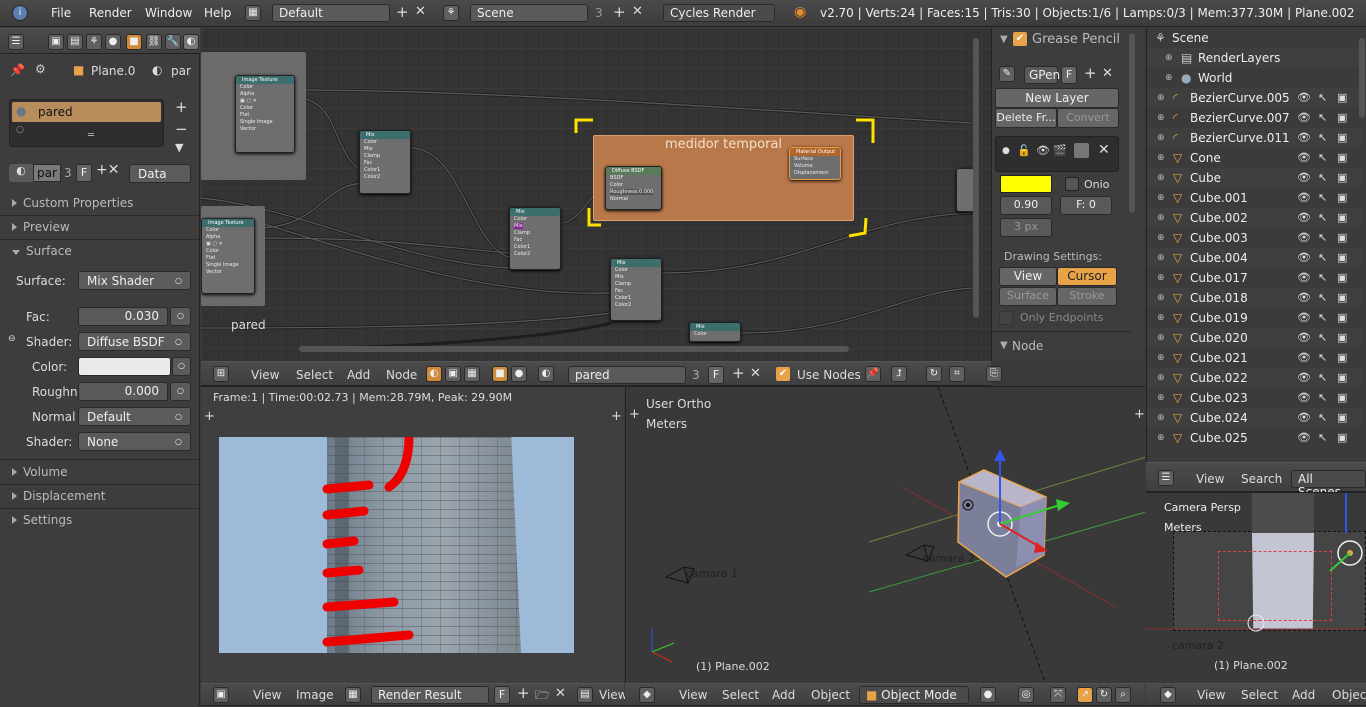  I want to click on roughness-link-icon: ○, so click(180, 391).